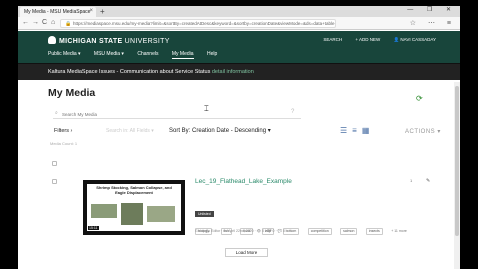 The height and width of the screenshot is (269, 478). I want to click on msu-logo: MICHIGAN STATE UNIVERSITY, so click(109, 40).